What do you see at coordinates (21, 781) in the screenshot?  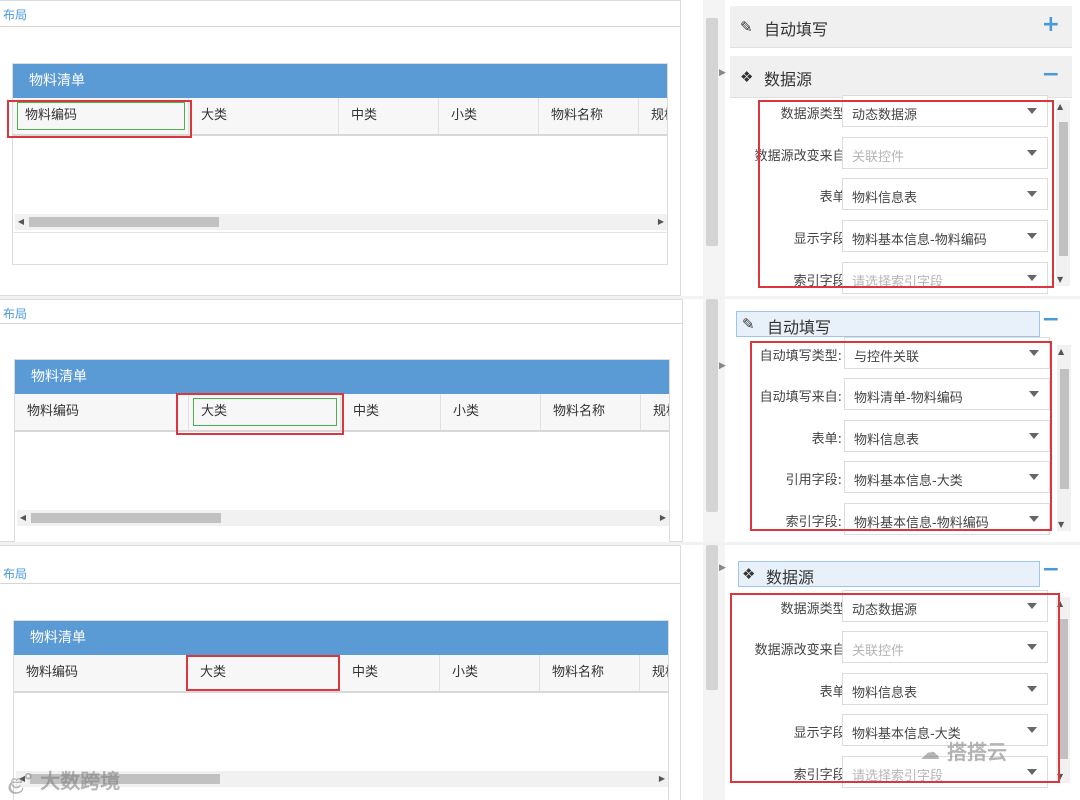 I see `watermark-logo-icon: ළ°` at bounding box center [21, 781].